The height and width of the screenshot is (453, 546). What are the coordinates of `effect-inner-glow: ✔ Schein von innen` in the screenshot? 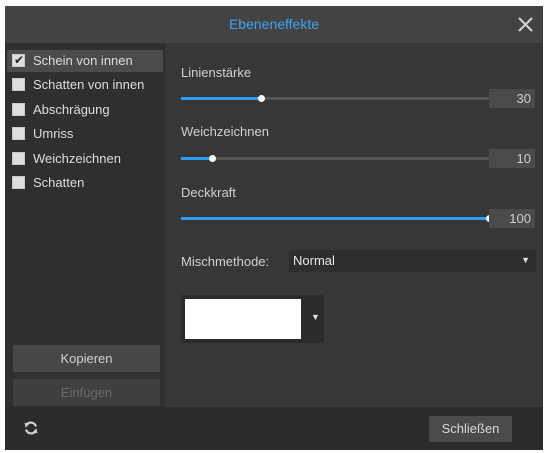 It's located at (85, 61).